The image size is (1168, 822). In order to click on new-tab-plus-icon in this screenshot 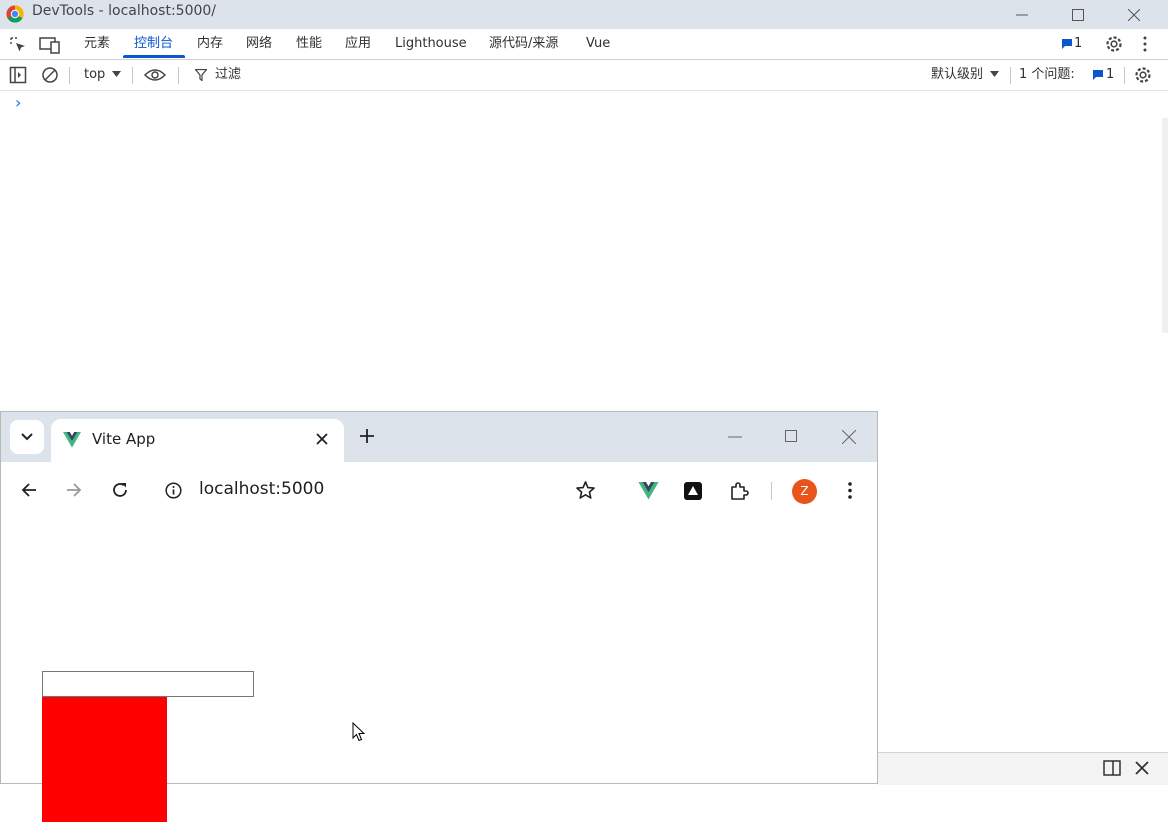, I will do `click(367, 436)`.